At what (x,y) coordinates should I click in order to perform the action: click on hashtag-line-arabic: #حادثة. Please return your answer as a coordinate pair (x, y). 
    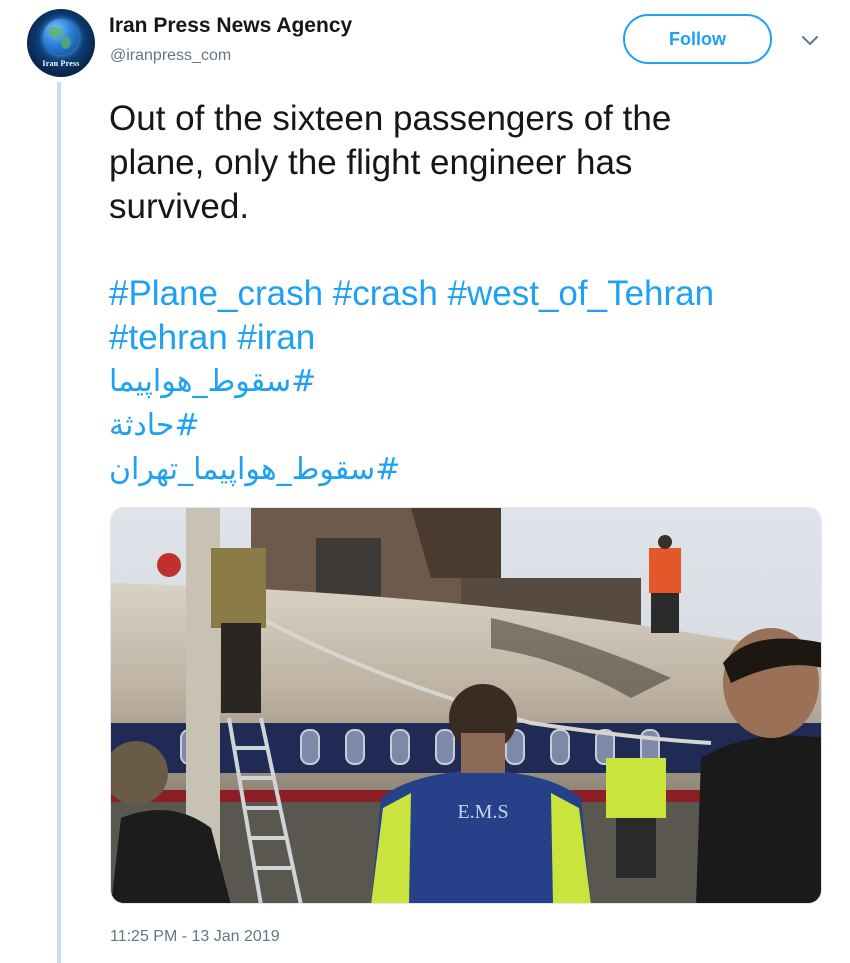
    Looking at the image, I should click on (469, 426).